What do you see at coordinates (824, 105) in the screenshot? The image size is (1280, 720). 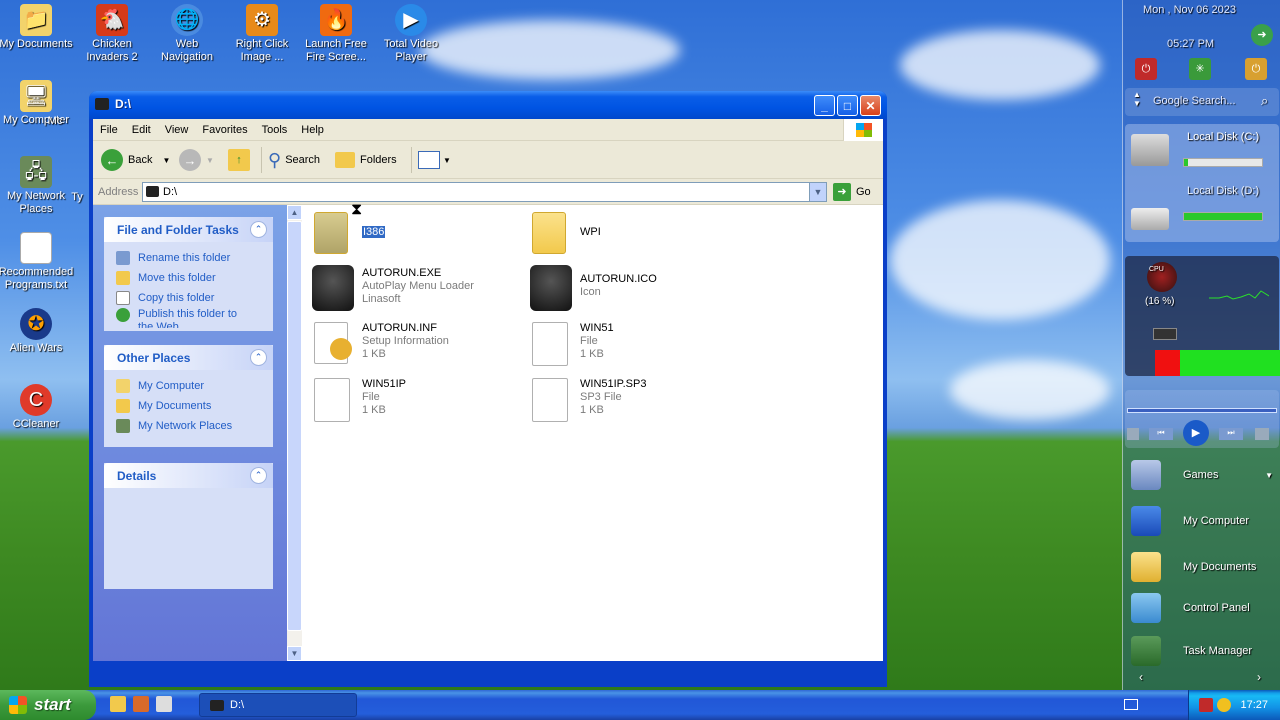 I see `minimize-button: _` at bounding box center [824, 105].